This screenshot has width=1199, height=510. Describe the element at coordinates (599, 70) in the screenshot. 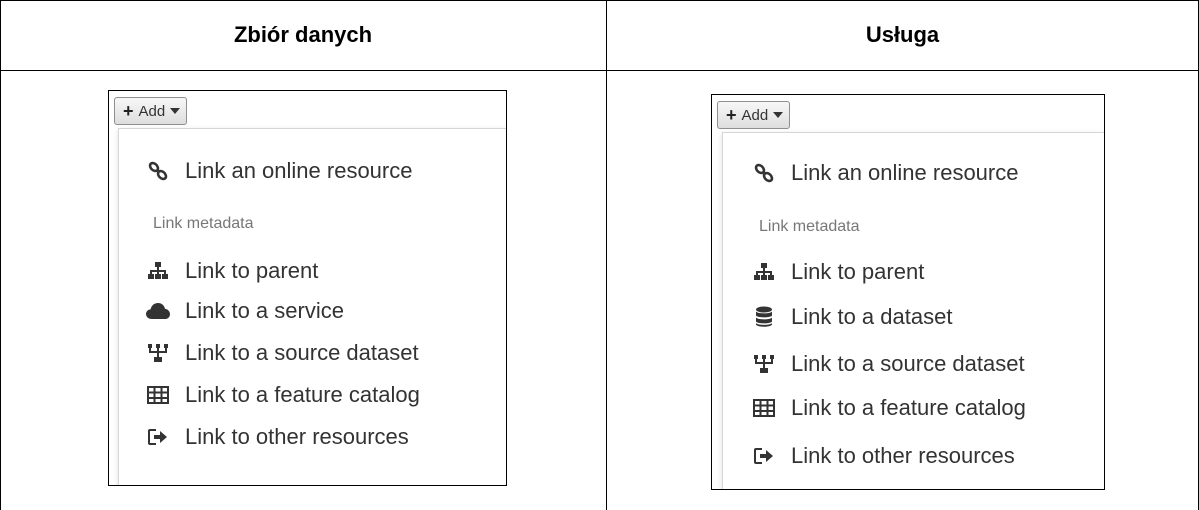

I see `header-divider` at that location.